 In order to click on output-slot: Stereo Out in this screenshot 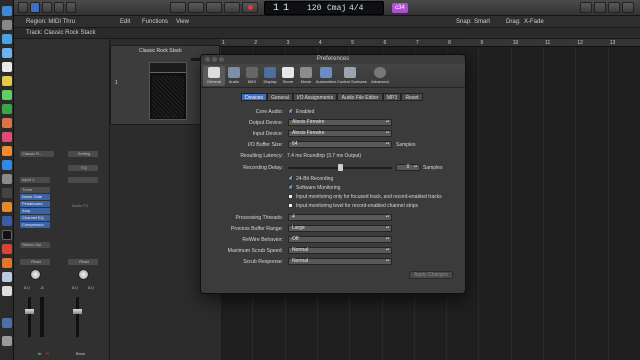, I will do `click(35, 245)`.